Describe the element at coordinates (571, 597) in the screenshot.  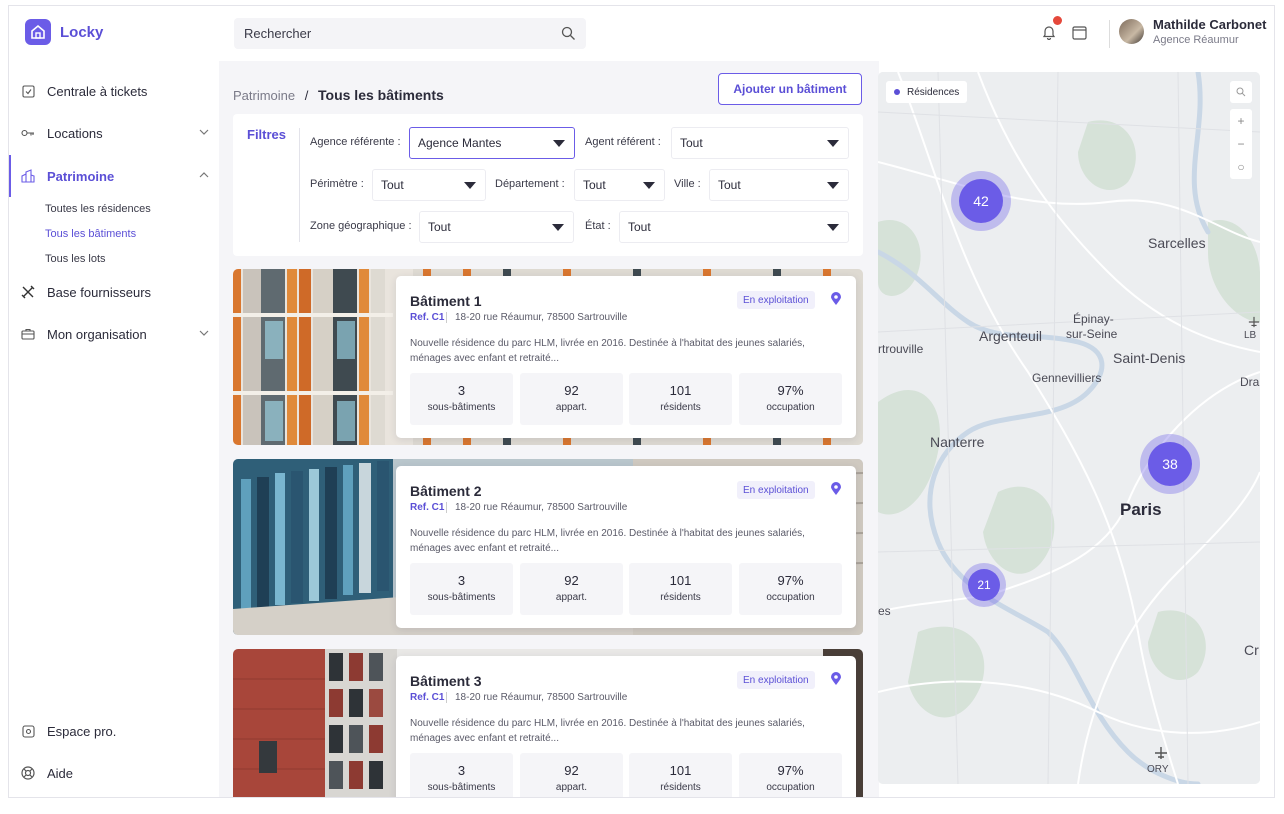
I see `stat-label: appart.` at that location.